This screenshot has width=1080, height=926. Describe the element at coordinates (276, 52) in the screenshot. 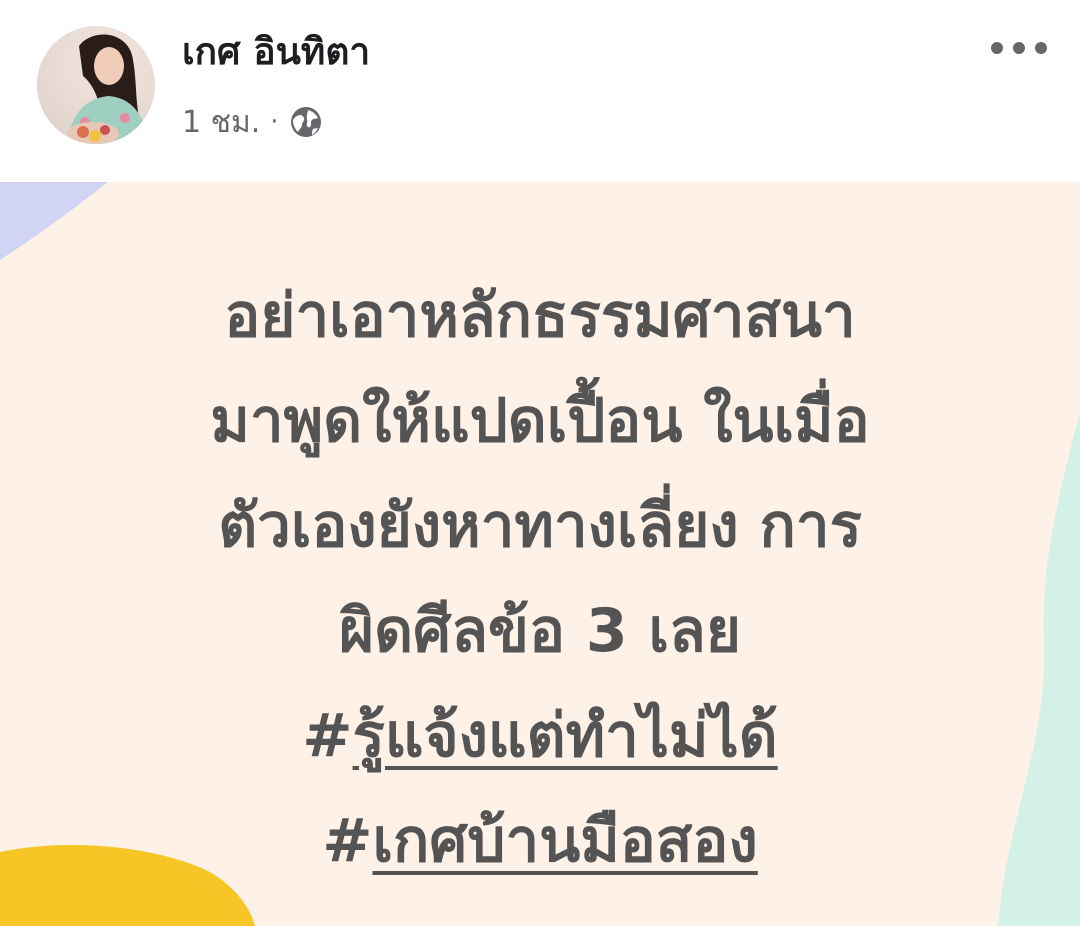

I see `author-name: เกศ อินทิตา` at that location.